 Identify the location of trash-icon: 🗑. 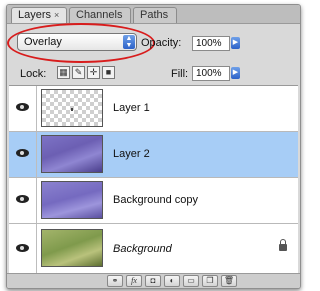
(229, 281).